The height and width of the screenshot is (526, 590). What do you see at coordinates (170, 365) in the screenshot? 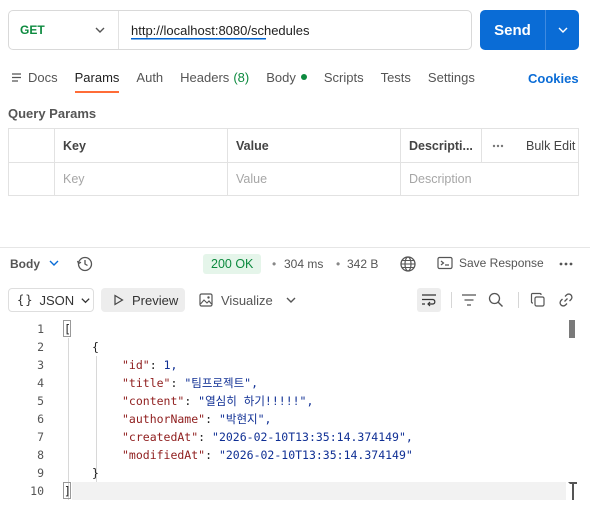
I see `json-value: 1,` at bounding box center [170, 365].